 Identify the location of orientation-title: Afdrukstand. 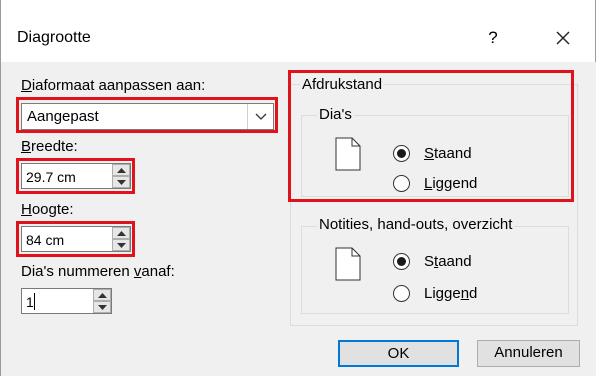
(342, 85).